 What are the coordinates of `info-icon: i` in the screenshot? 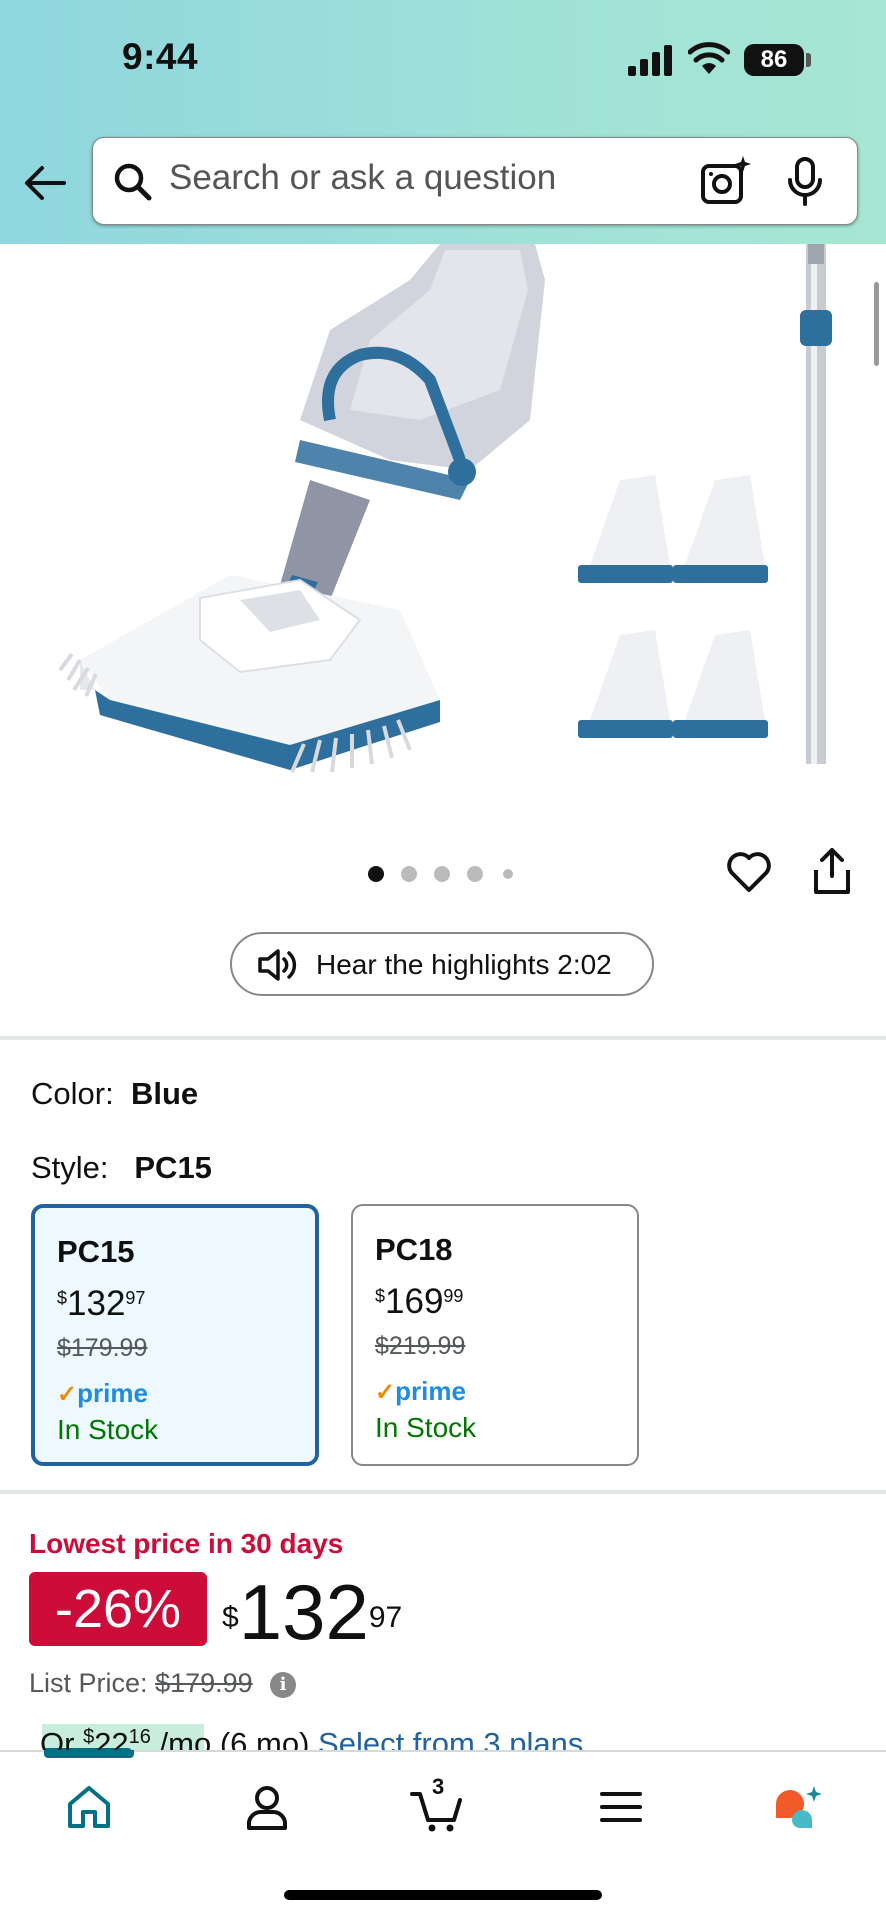 It's located at (283, 1685).